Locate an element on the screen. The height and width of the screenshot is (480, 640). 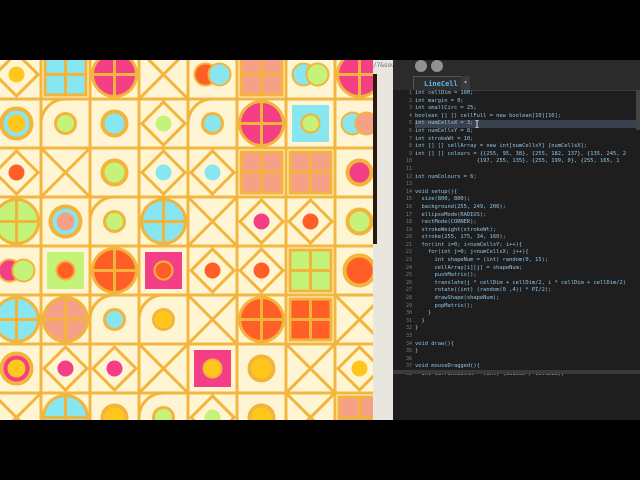
line-number: 28 is located at coordinates (408, 298).